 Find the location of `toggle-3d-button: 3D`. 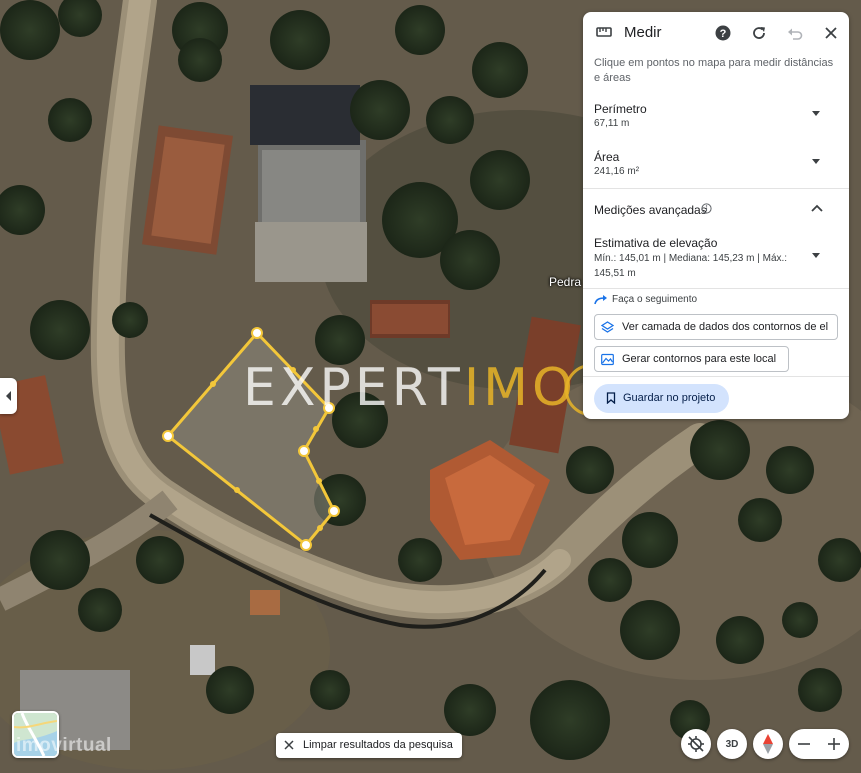

toggle-3d-button: 3D is located at coordinates (732, 744).